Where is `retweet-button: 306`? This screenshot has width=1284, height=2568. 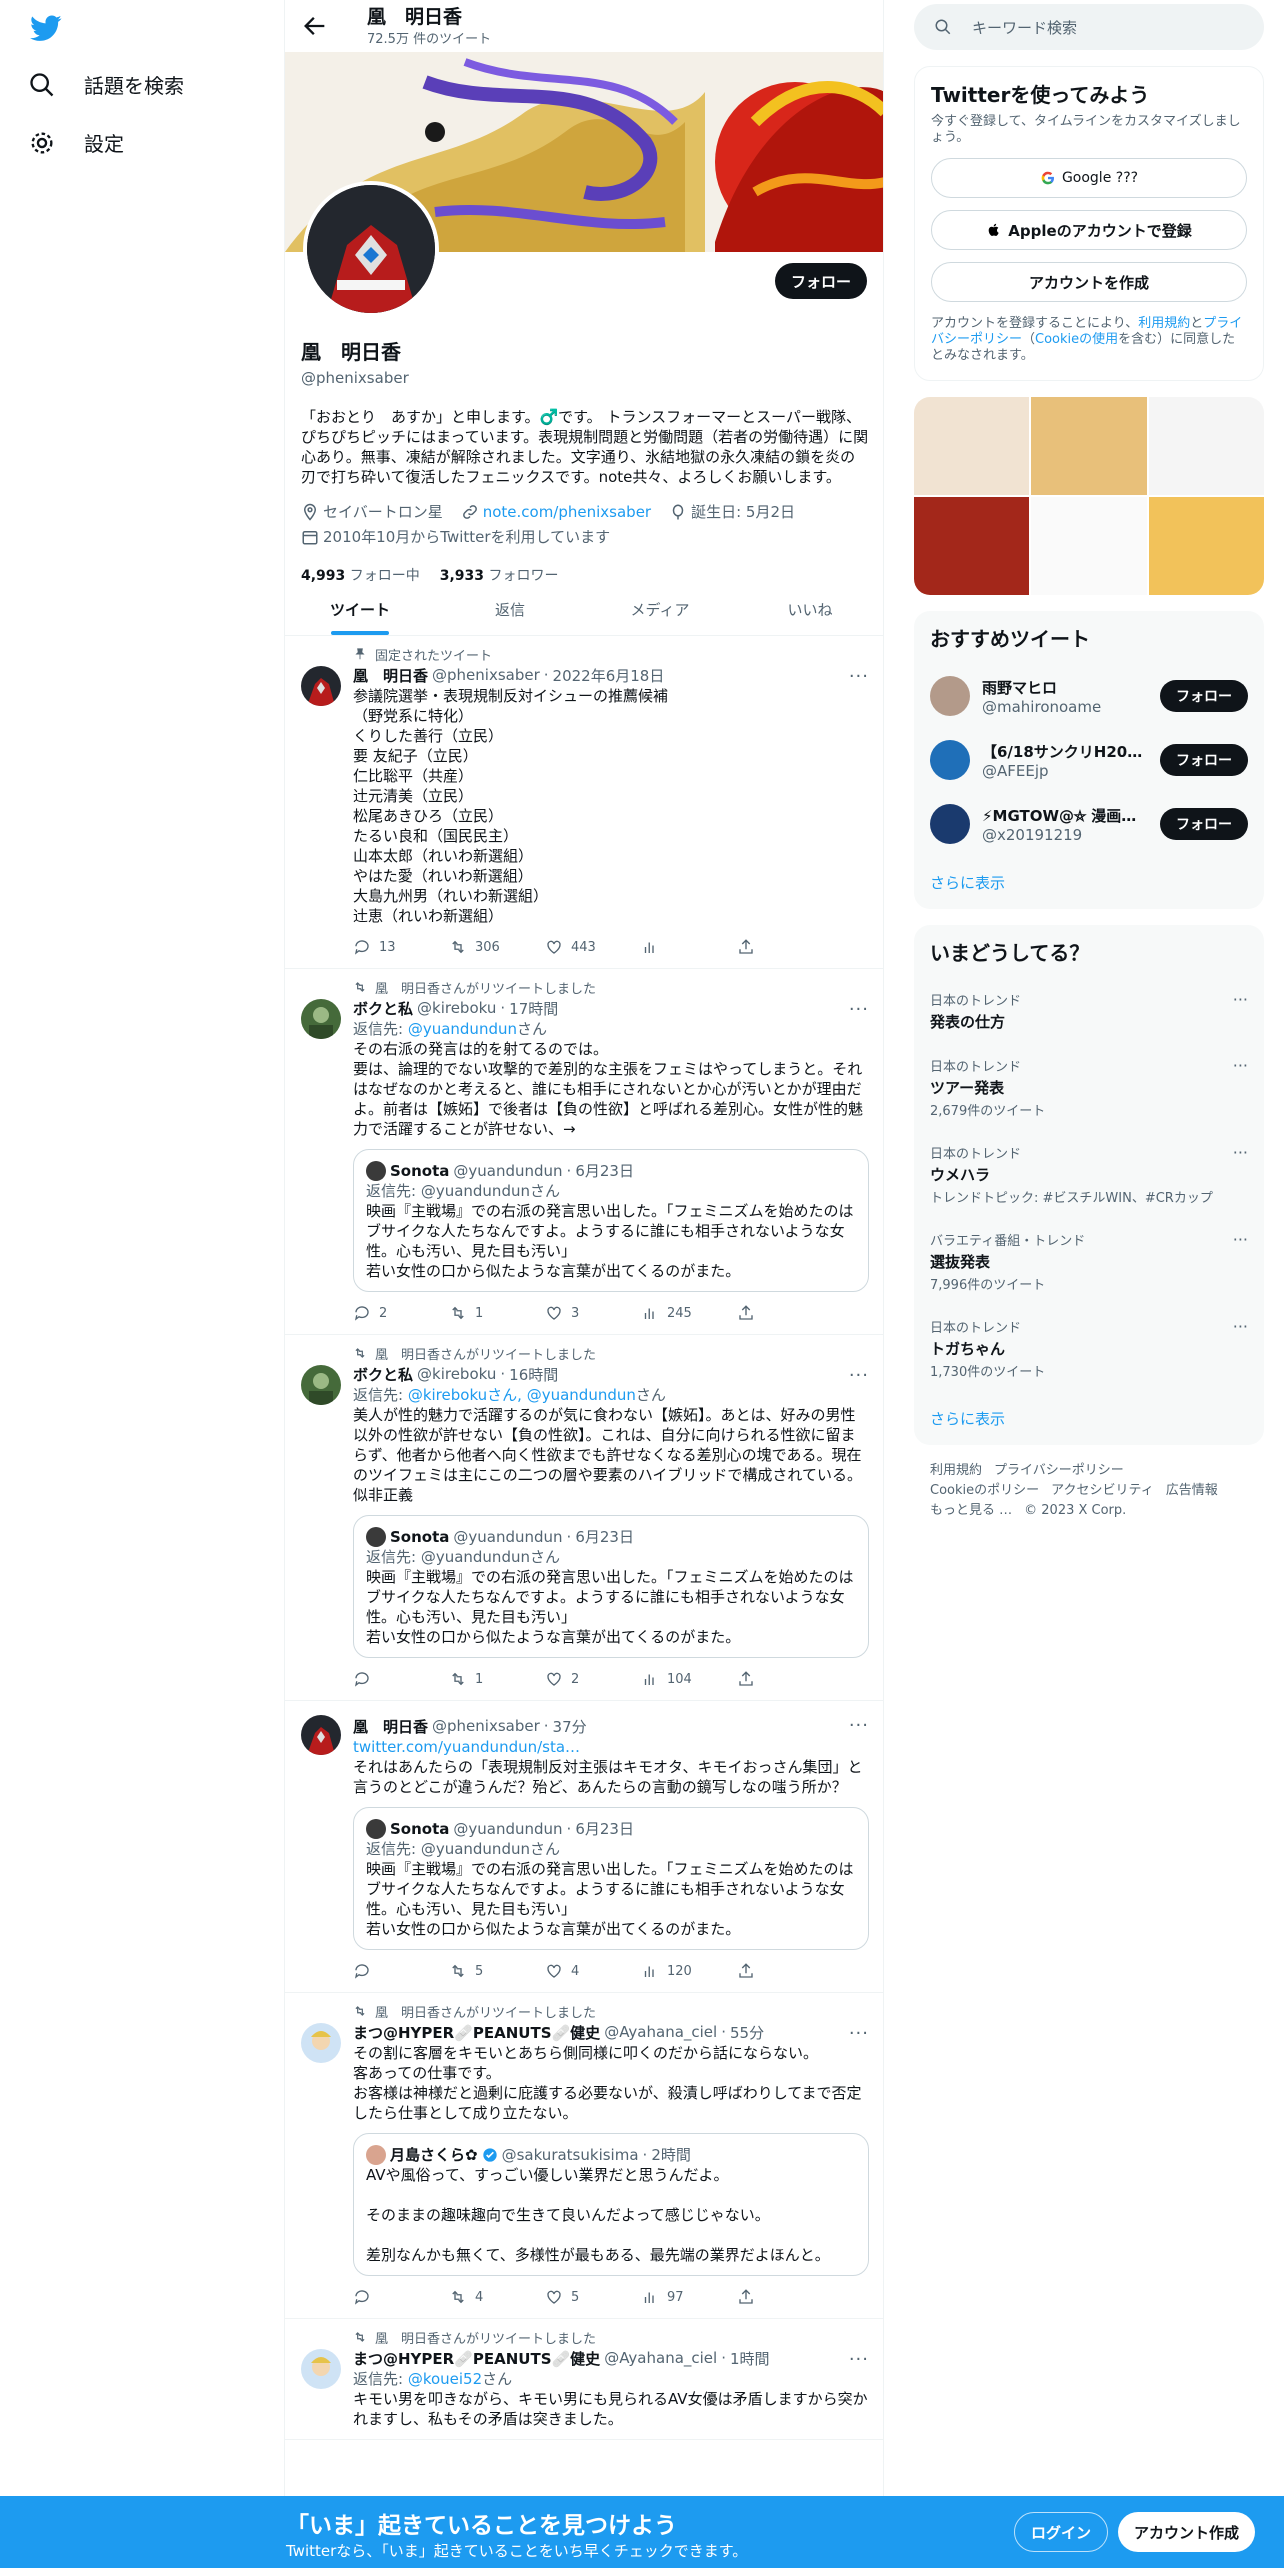
retweet-button: 306 is located at coordinates (497, 947).